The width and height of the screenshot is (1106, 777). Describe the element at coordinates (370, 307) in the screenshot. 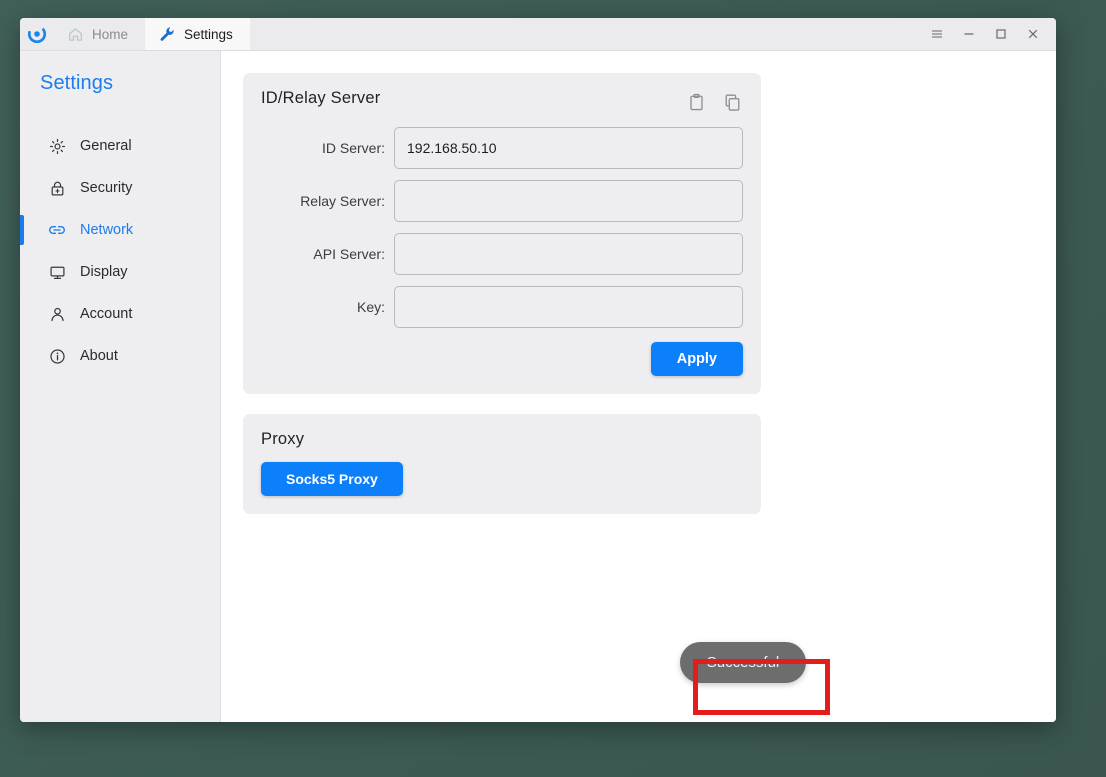

I see `field-label: Key:` at that location.